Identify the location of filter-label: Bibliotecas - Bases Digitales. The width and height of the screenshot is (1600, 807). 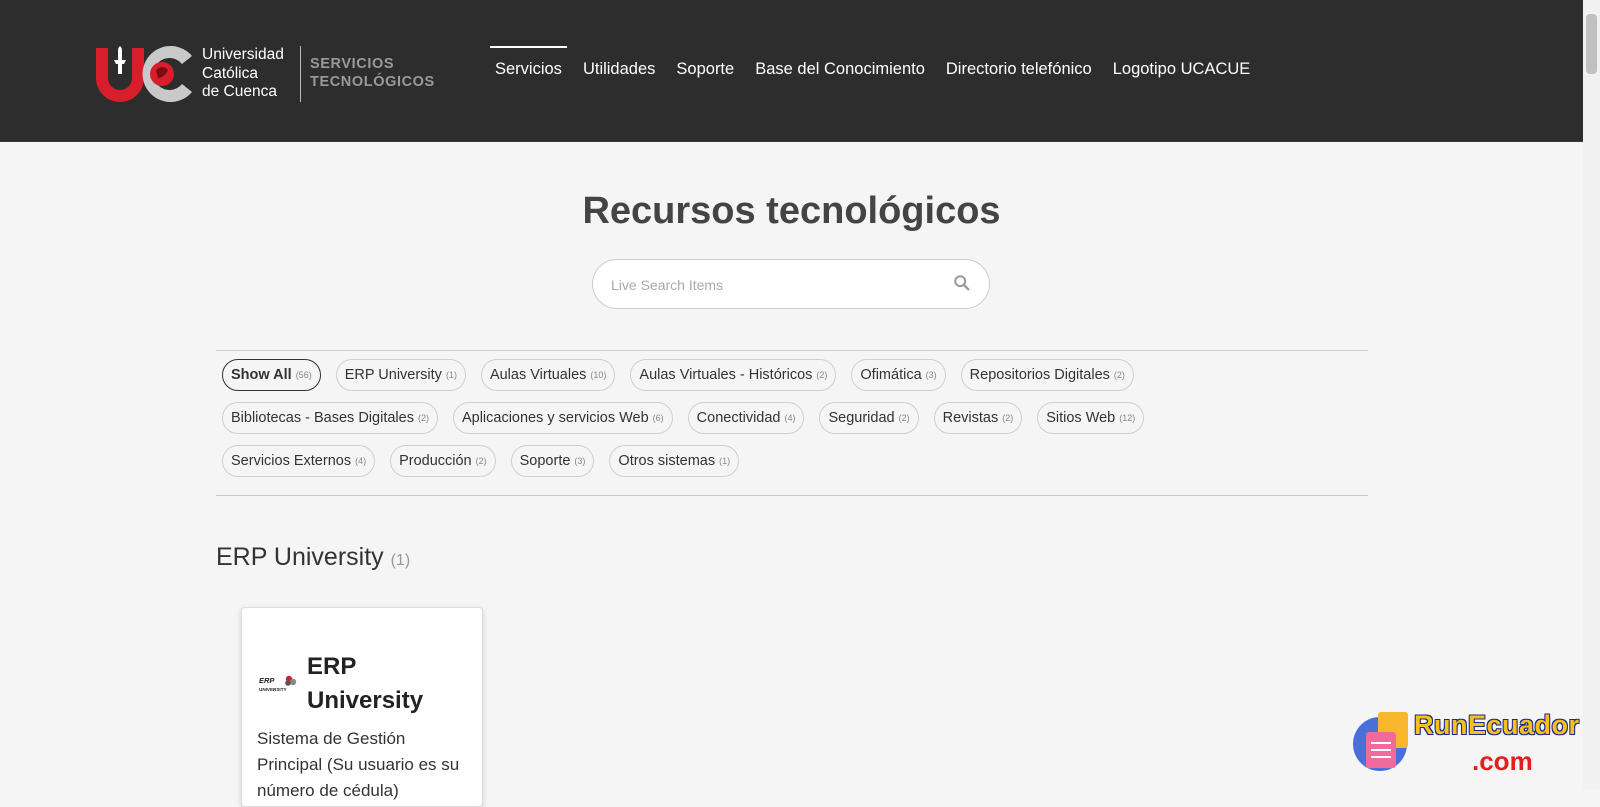
(322, 418).